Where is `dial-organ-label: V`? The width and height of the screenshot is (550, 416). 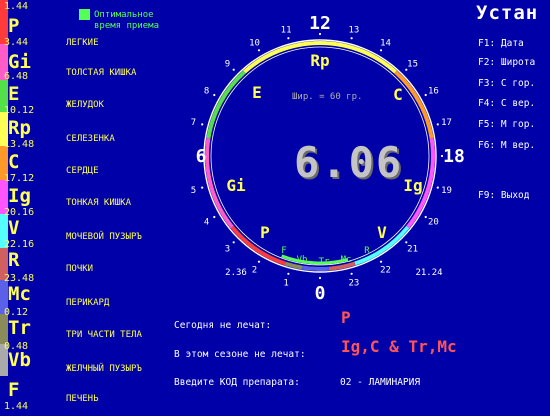
dial-organ-label: V is located at coordinates (382, 232).